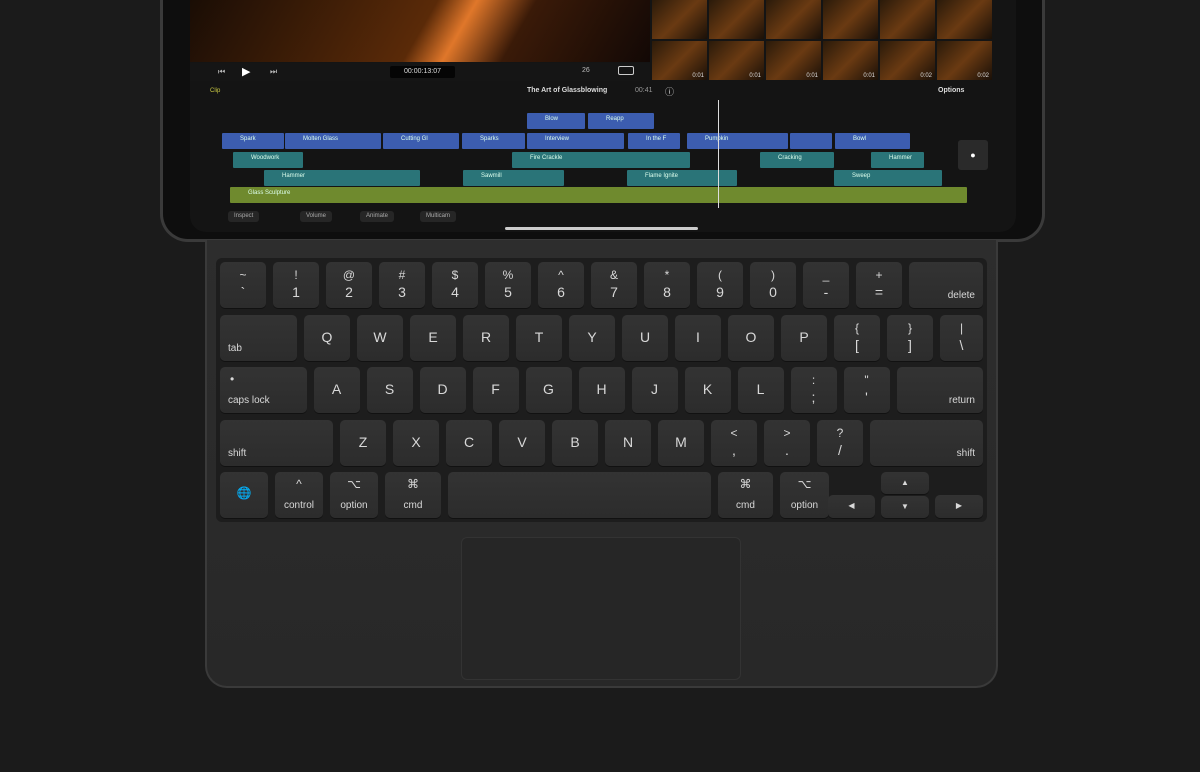  I want to click on timeline-clip: Interview, so click(575, 141).